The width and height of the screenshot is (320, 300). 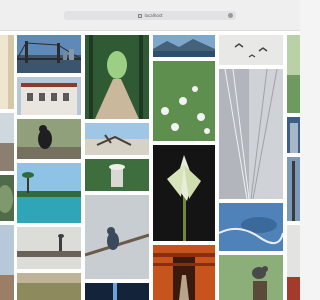 I want to click on partial-left-top-image, so click(x=7, y=72).